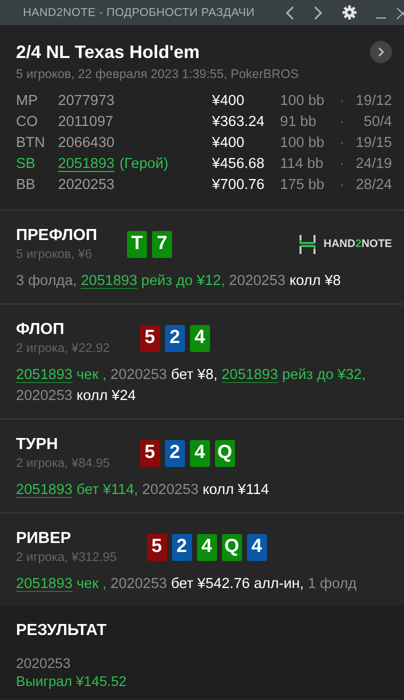 The image size is (404, 700). I want to click on street-subtitle: 2 игрока, ¥22.92, so click(63, 348).